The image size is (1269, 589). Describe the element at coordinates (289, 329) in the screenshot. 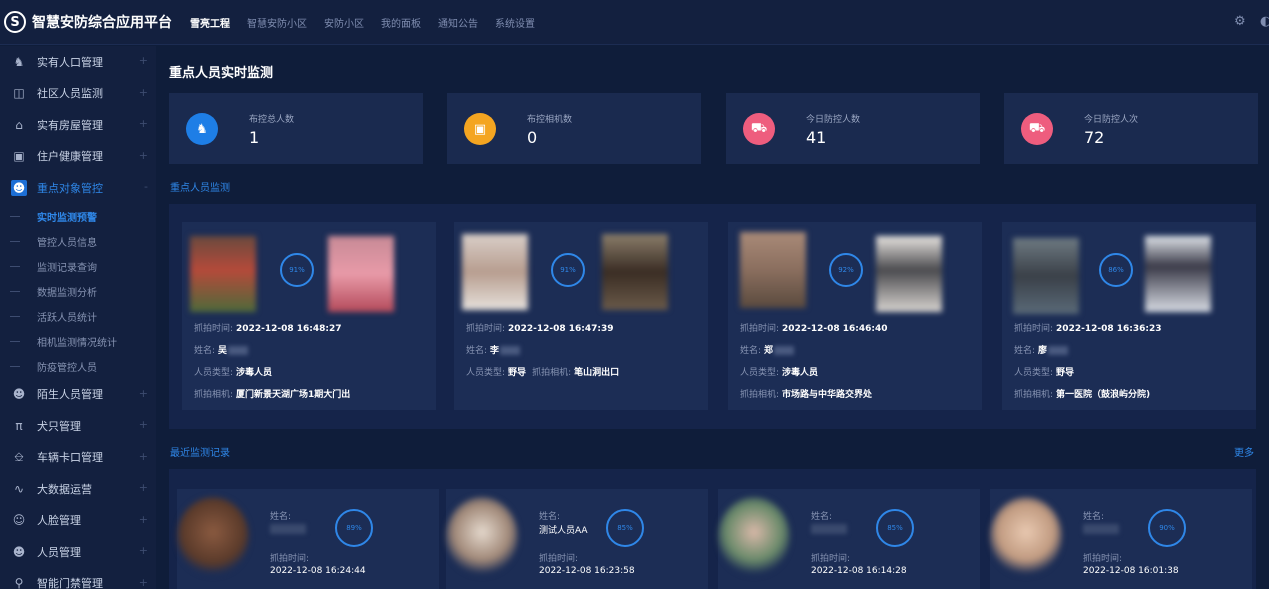

I see `capture-time: 2022-12-08 16:48:27` at that location.